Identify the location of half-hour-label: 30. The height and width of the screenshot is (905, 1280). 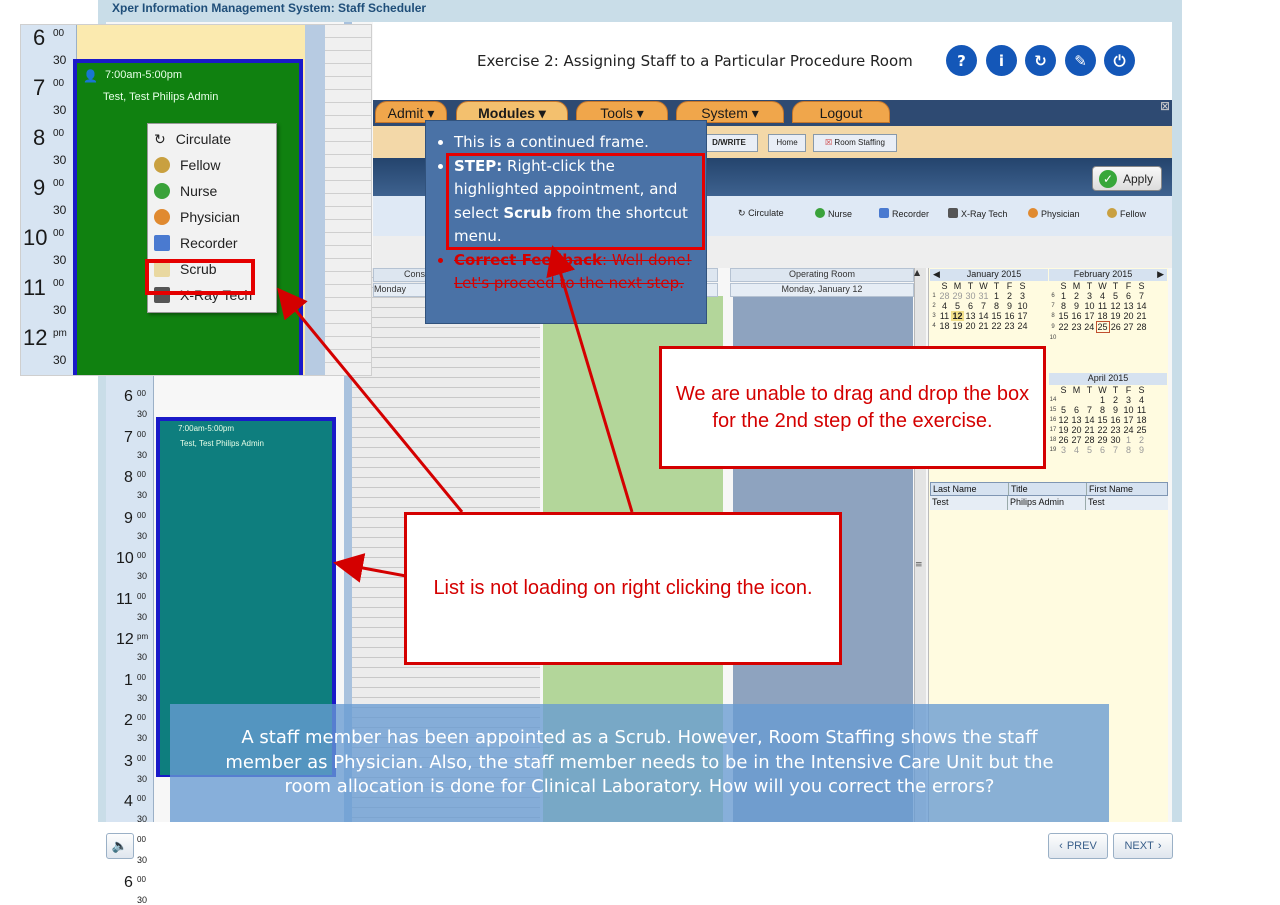
(142, 900).